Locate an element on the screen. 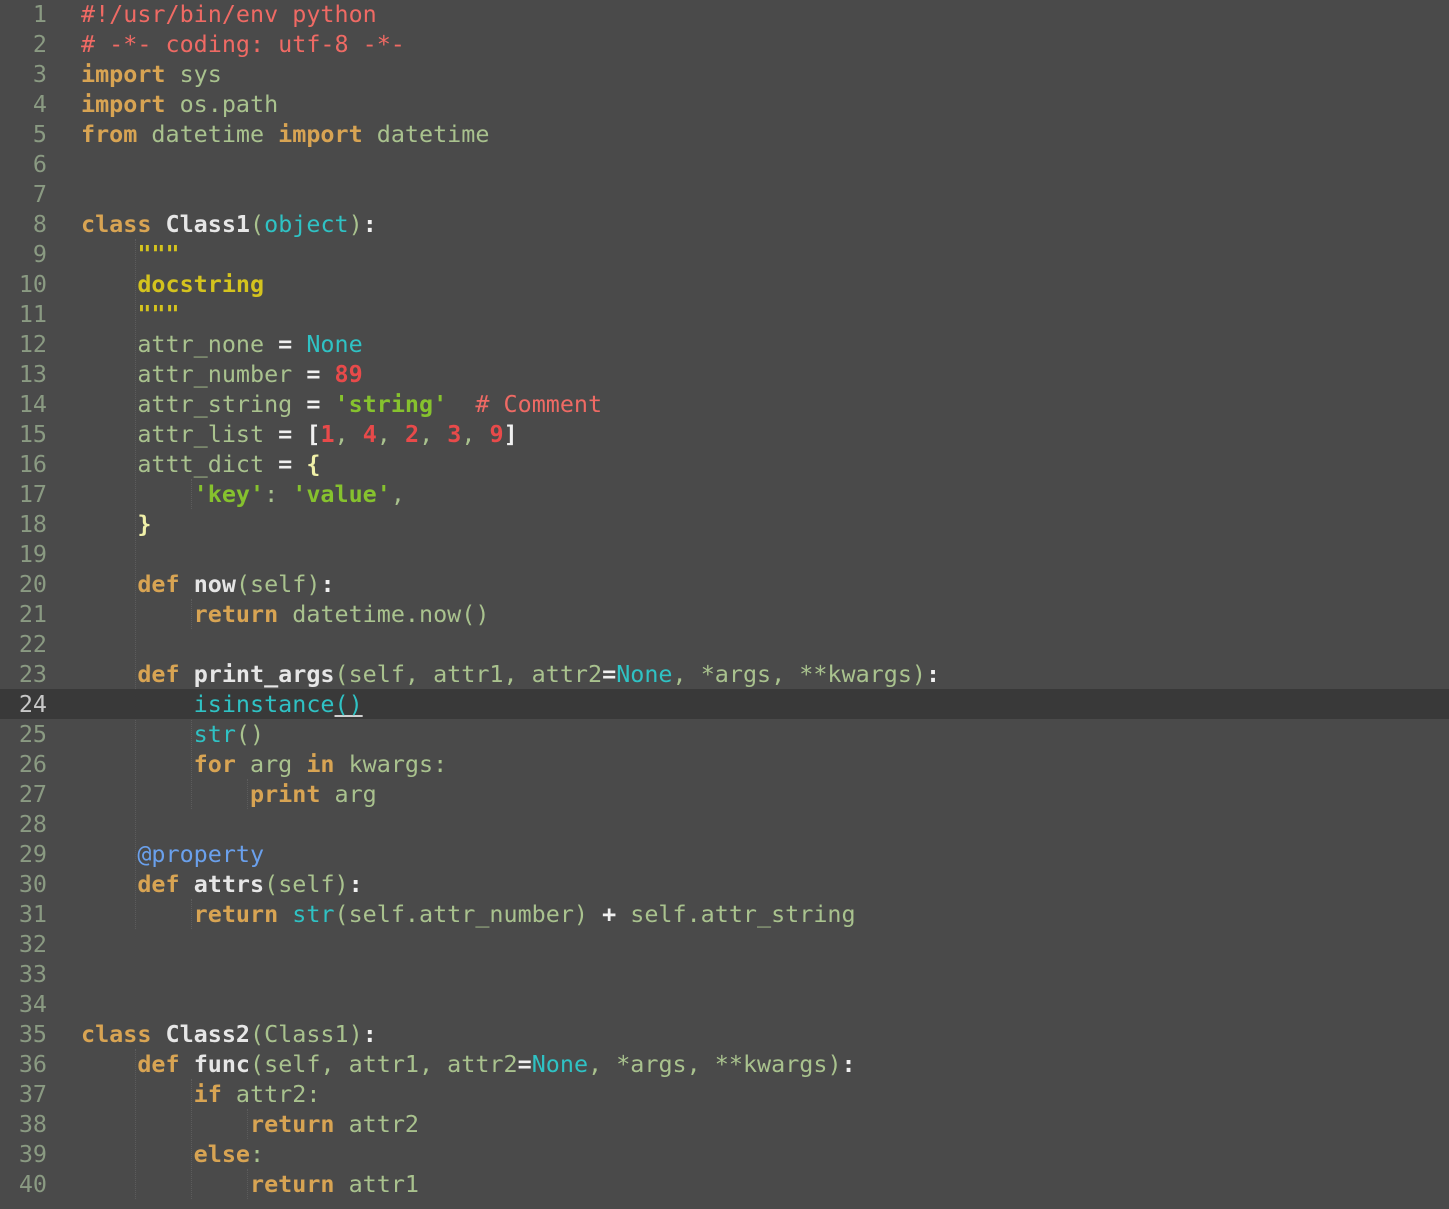  line-number: 20 is located at coordinates (32, 584).